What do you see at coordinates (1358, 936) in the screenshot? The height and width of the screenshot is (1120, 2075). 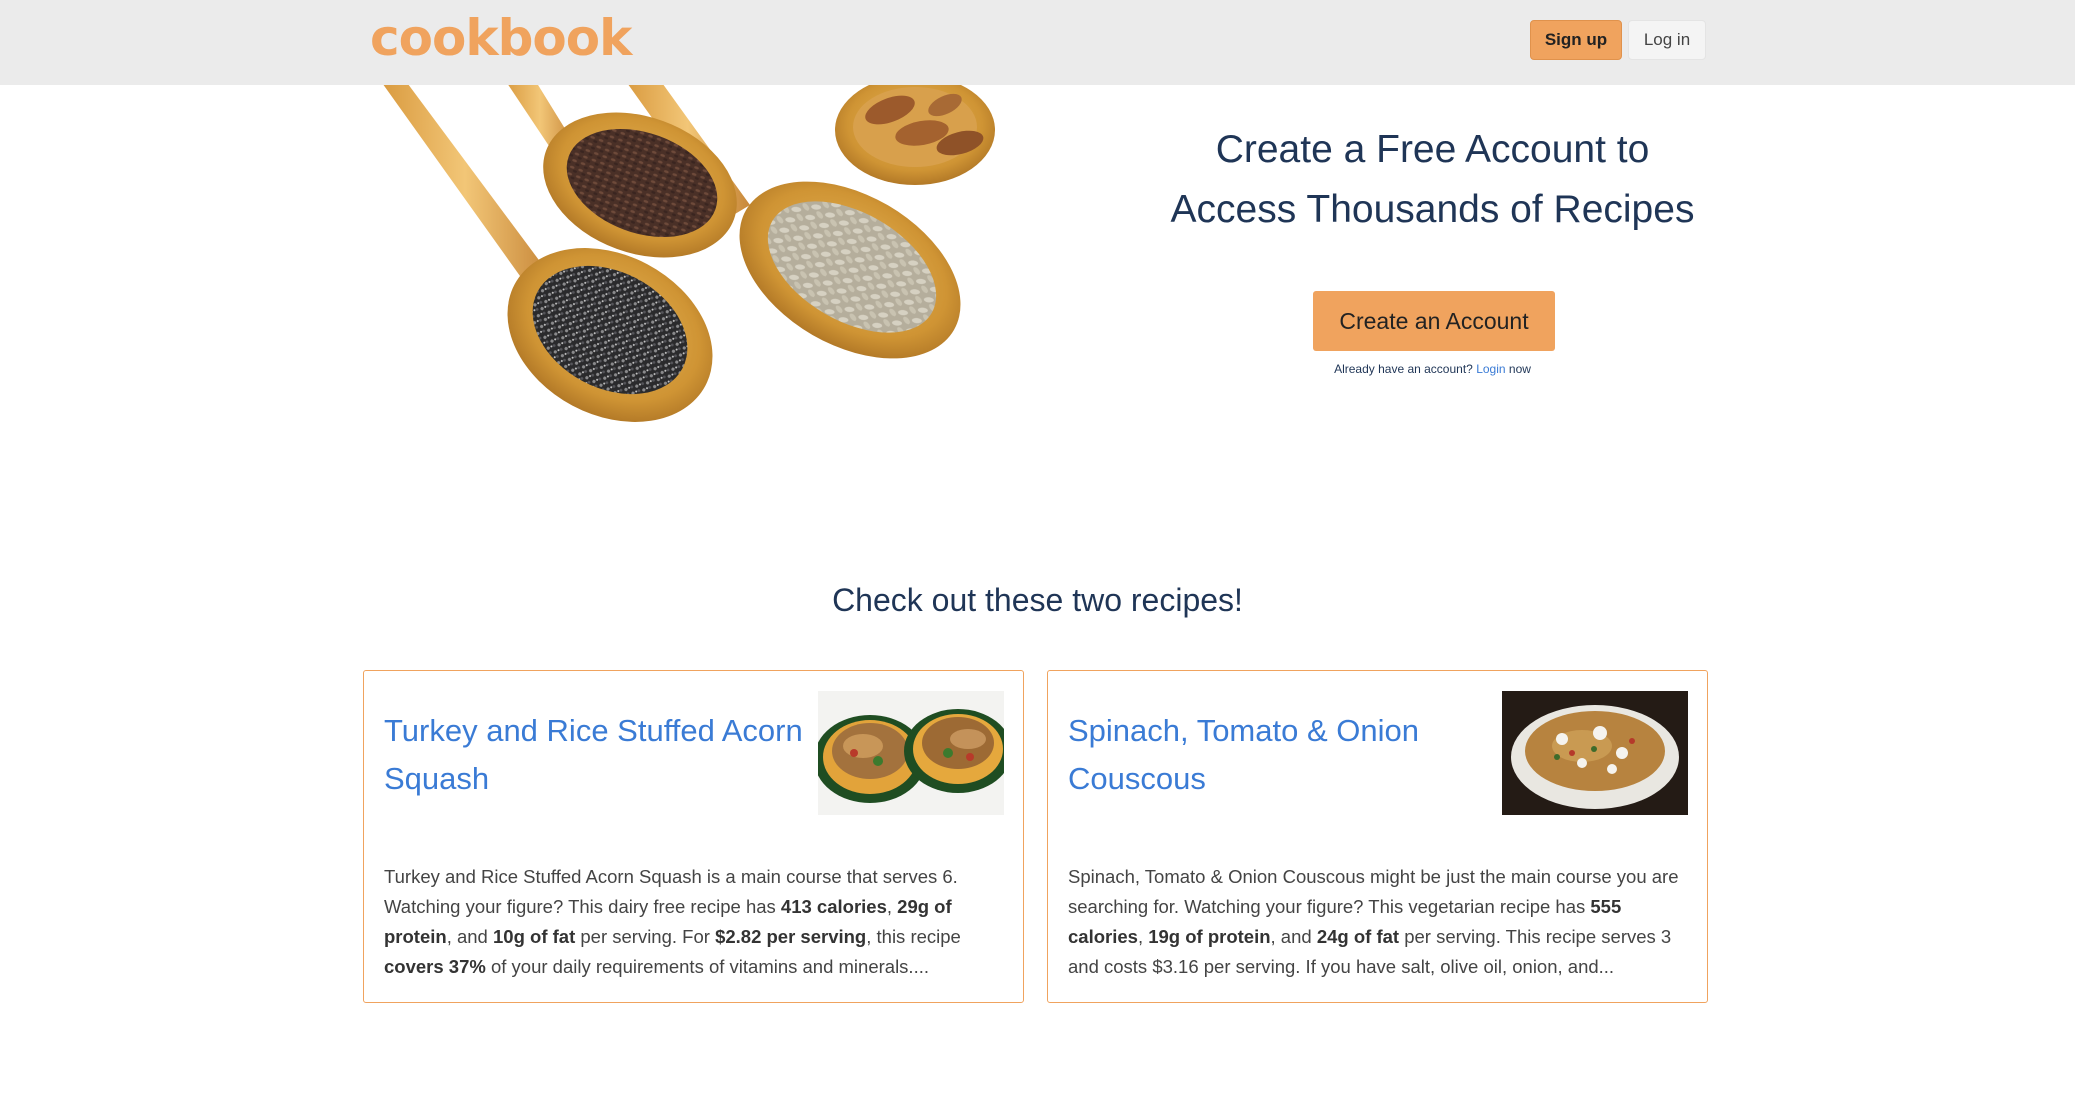 I see `fat-value: 24g of fat` at bounding box center [1358, 936].